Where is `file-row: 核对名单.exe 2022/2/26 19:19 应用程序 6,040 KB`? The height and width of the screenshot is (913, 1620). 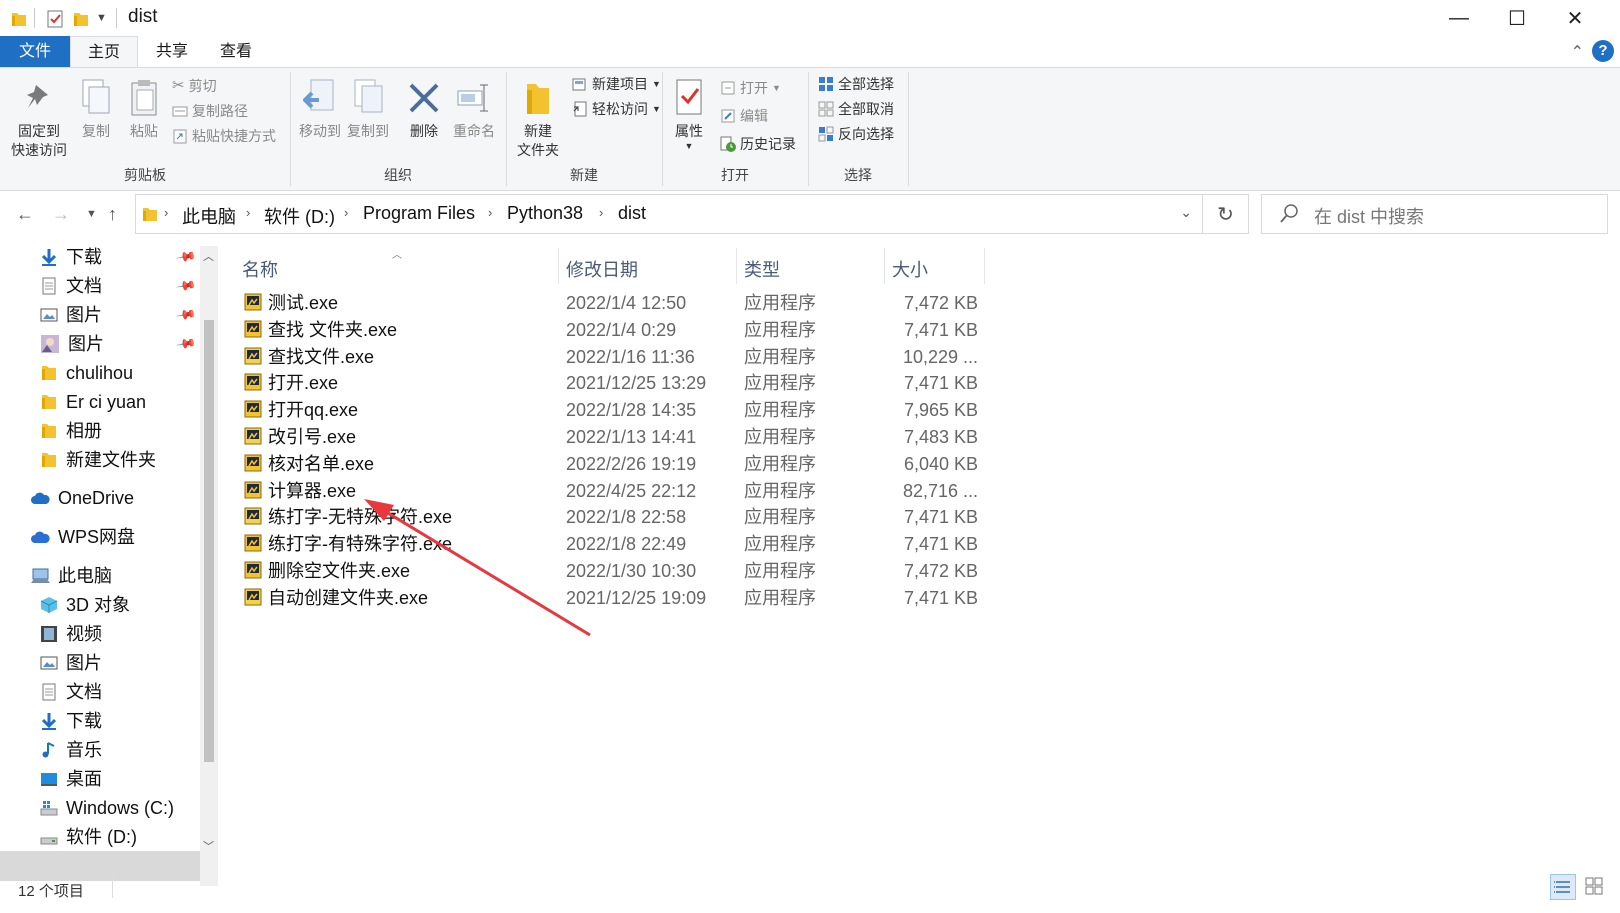 file-row: 核对名单.exe 2022/2/26 19:19 应用程序 6,040 KB is located at coordinates (619, 464).